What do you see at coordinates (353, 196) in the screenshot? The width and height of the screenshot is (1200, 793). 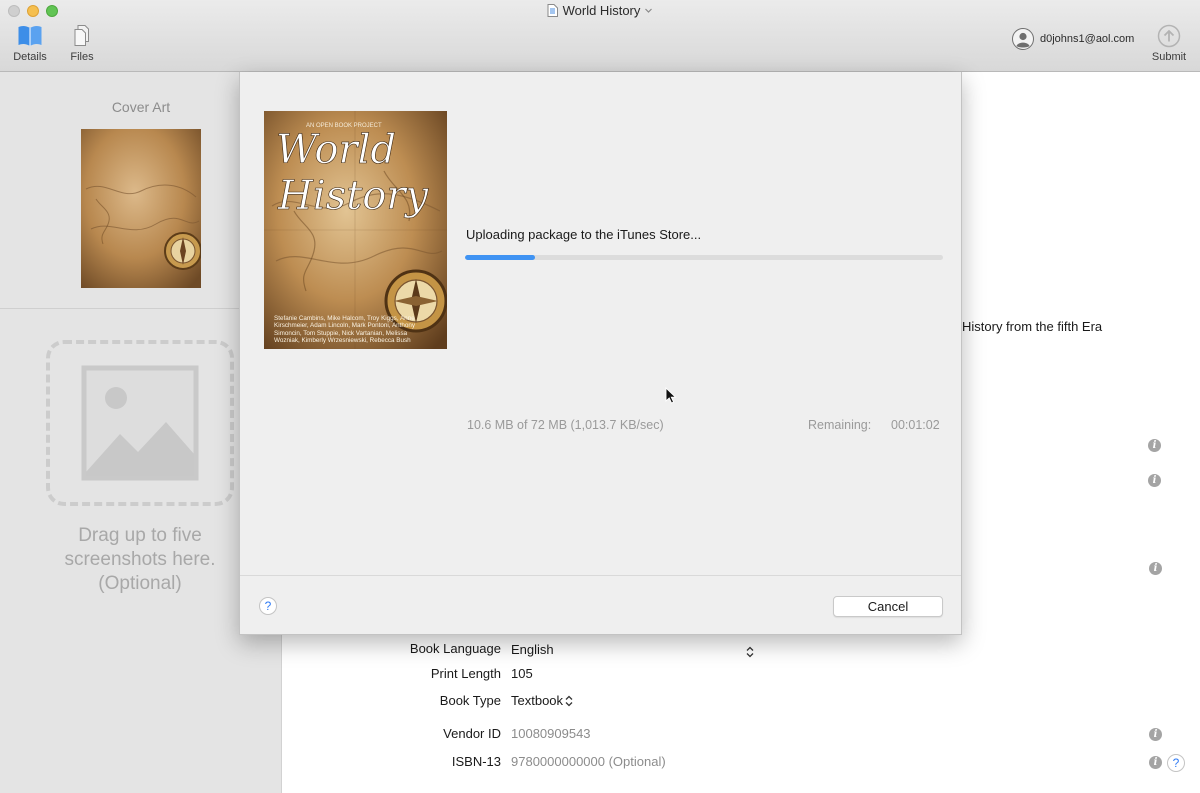 I see `cover-title-line-2: History` at bounding box center [353, 196].